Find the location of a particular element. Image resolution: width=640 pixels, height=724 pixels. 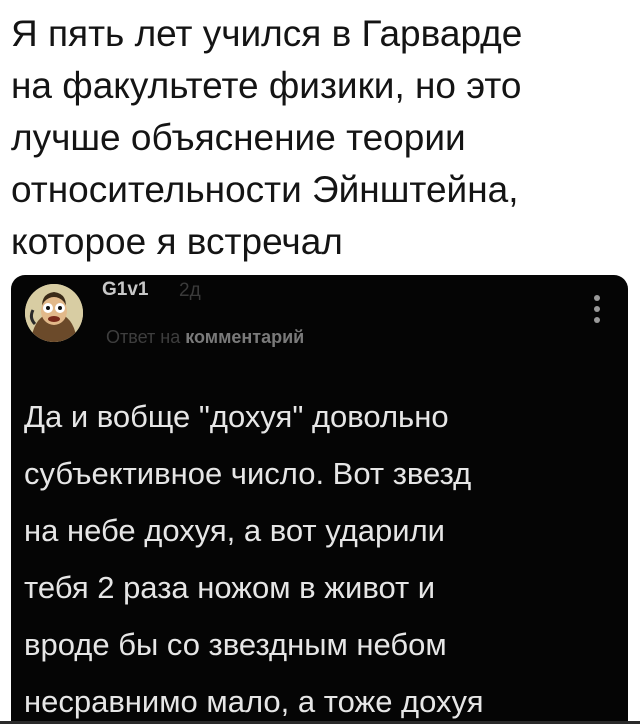

vertical-dots-menu-icon is located at coordinates (597, 312).